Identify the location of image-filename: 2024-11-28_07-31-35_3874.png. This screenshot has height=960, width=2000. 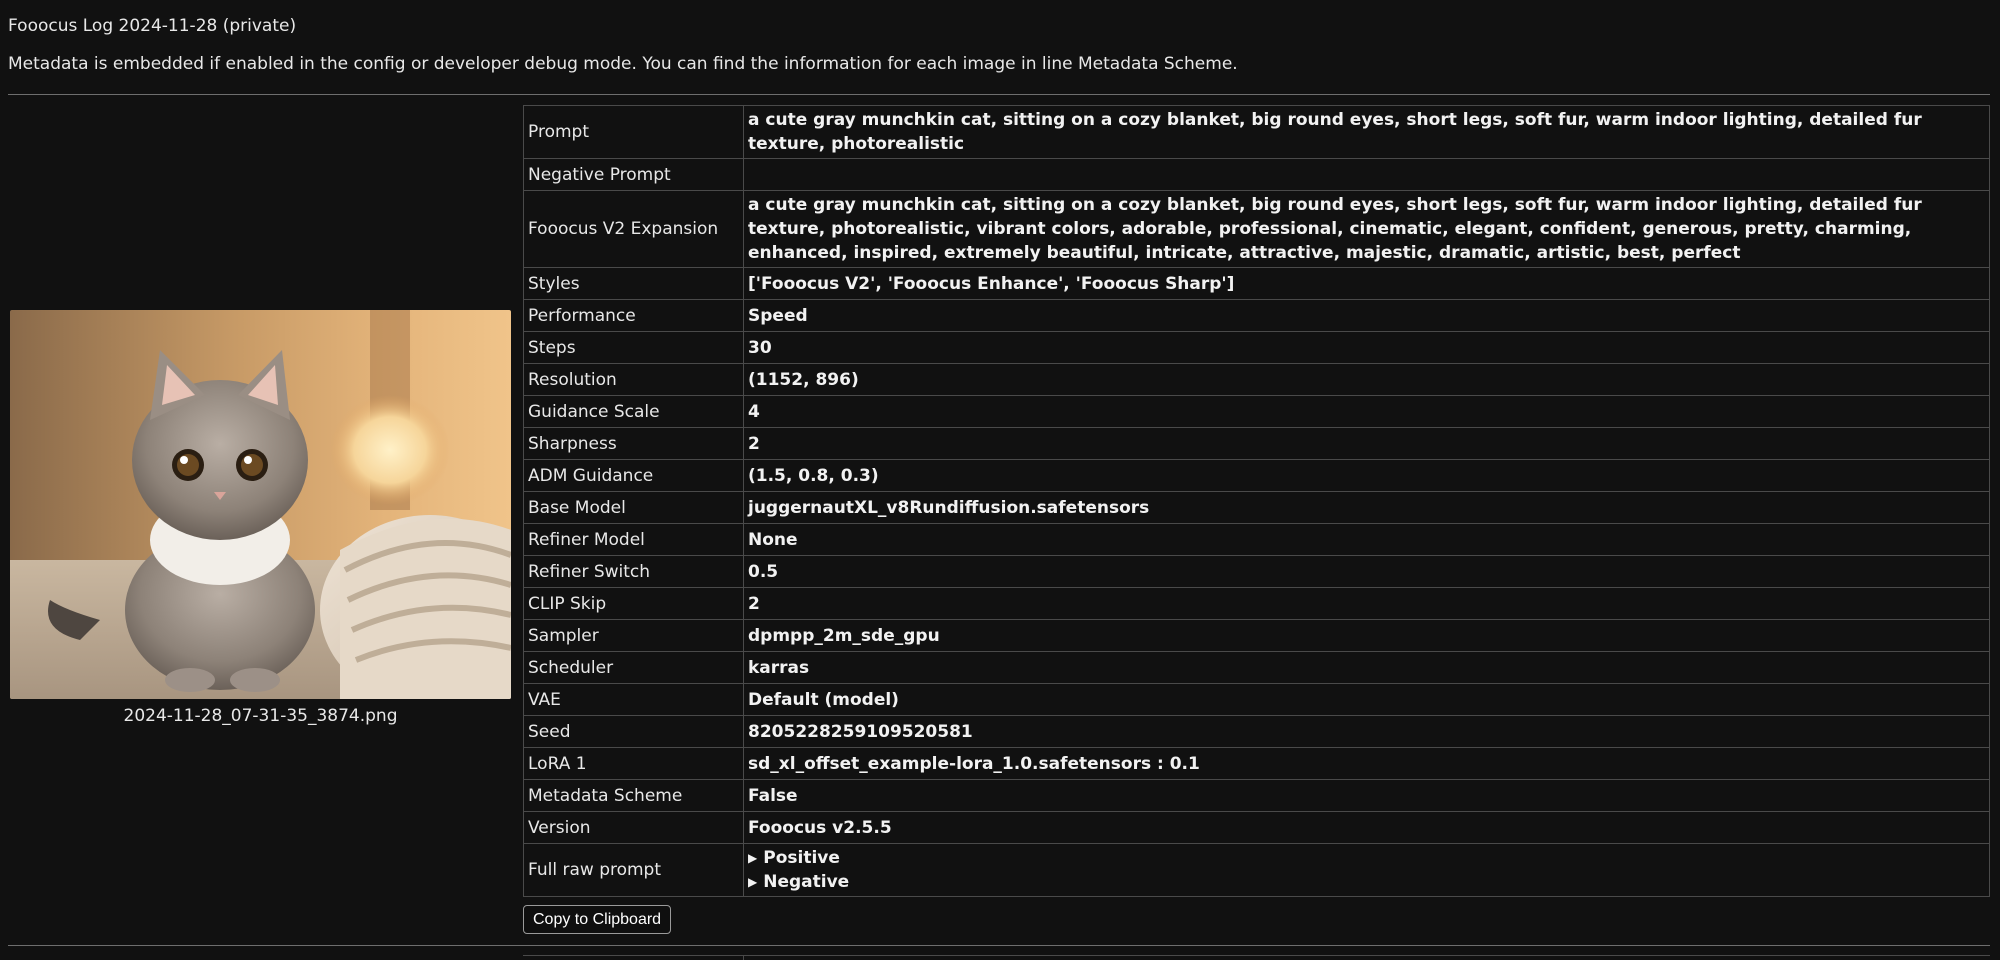
(260, 716).